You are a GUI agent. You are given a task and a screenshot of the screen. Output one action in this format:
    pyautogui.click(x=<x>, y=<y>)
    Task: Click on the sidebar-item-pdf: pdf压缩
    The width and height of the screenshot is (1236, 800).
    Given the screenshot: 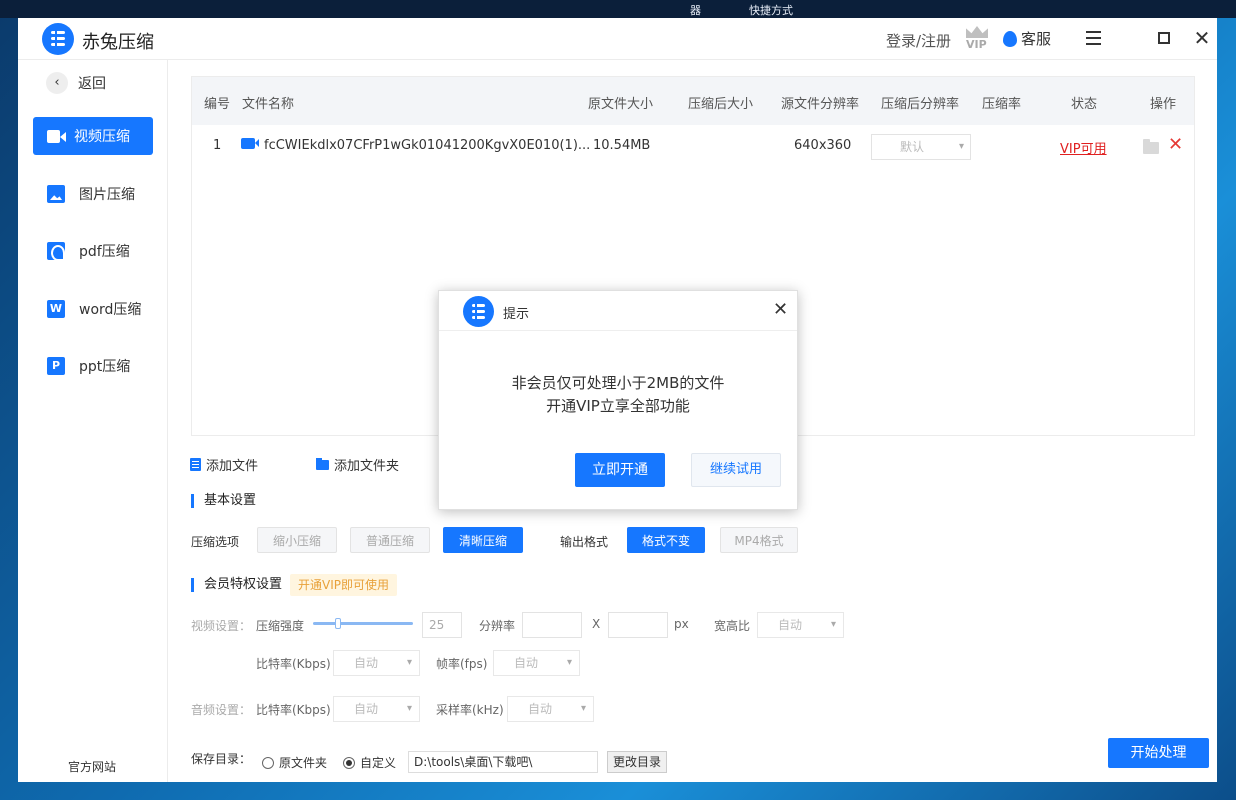 What is the action you would take?
    pyautogui.click(x=93, y=251)
    